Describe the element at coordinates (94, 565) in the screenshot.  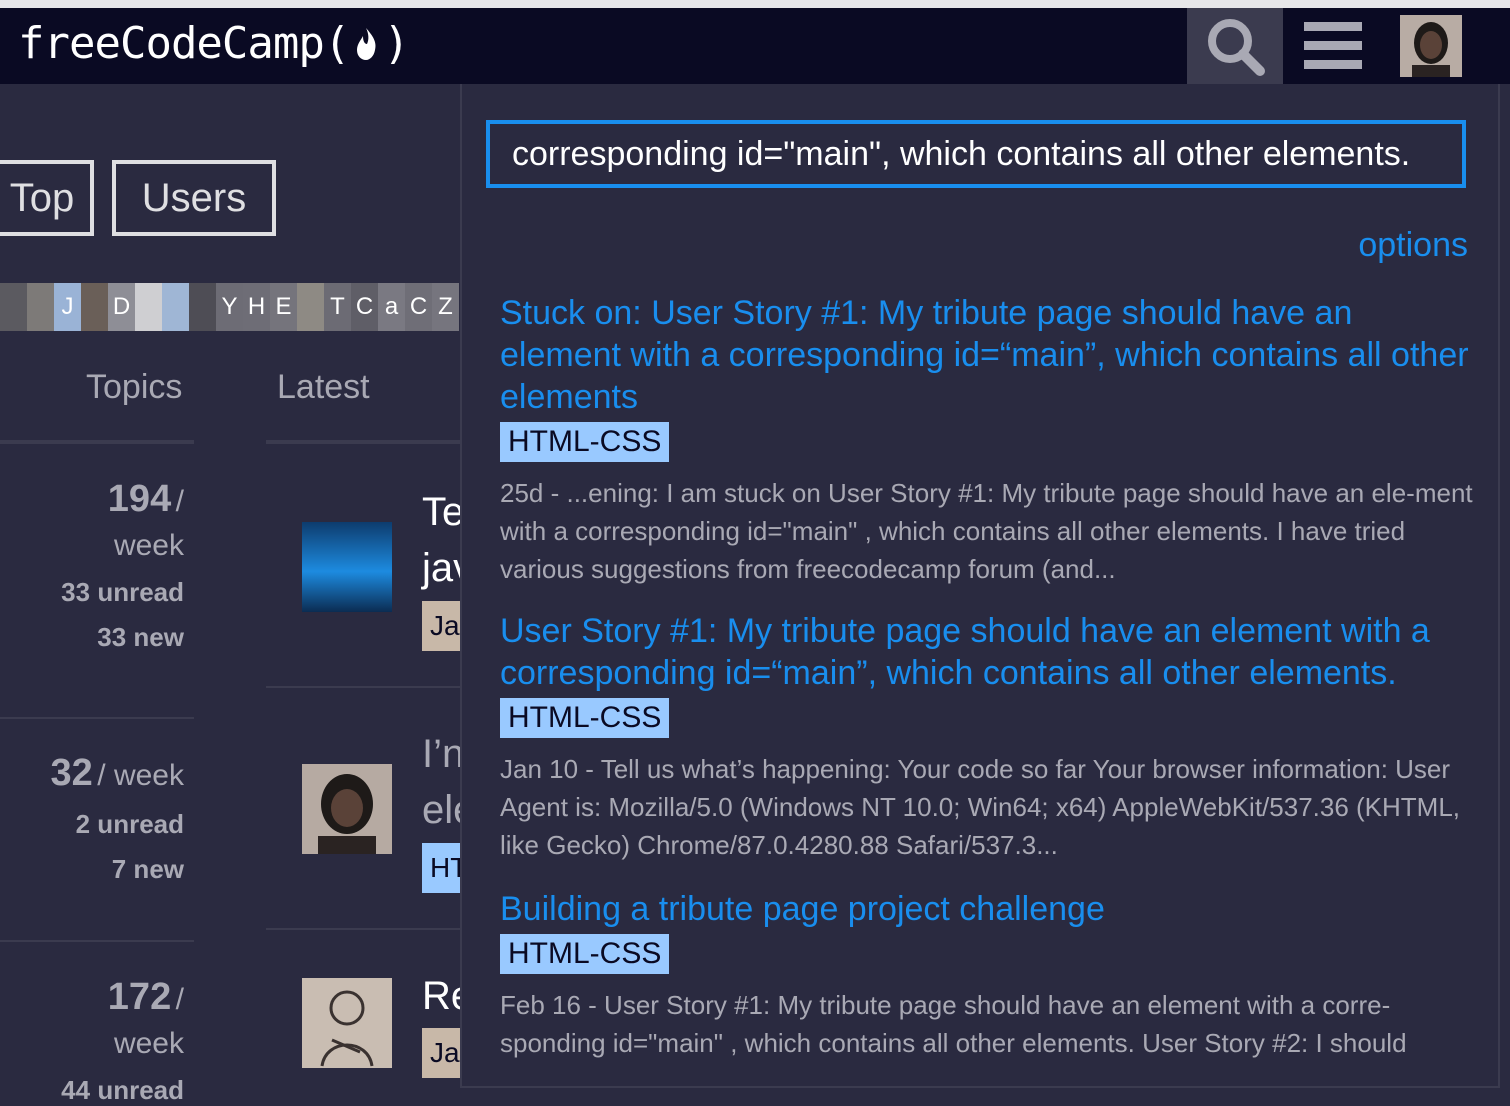
I see `topic-stats: 194 / week 33 unread 33 new` at that location.